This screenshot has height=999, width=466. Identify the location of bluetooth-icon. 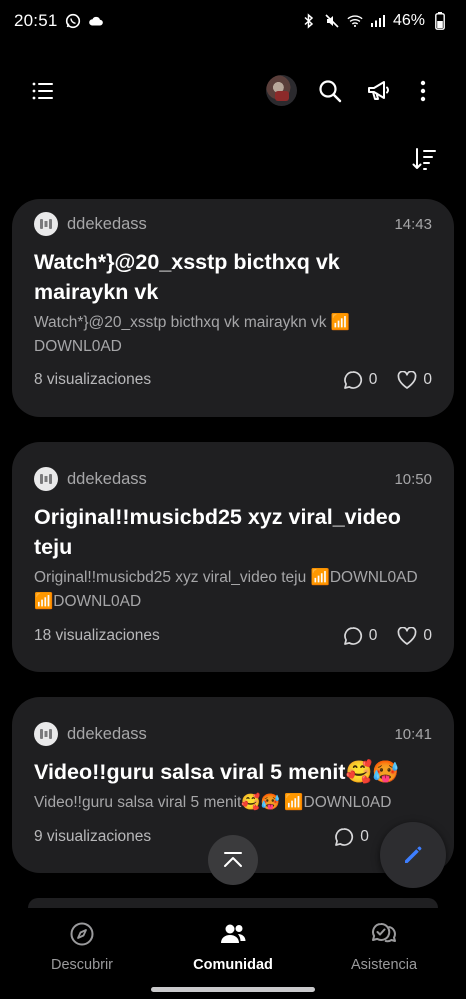
(309, 21).